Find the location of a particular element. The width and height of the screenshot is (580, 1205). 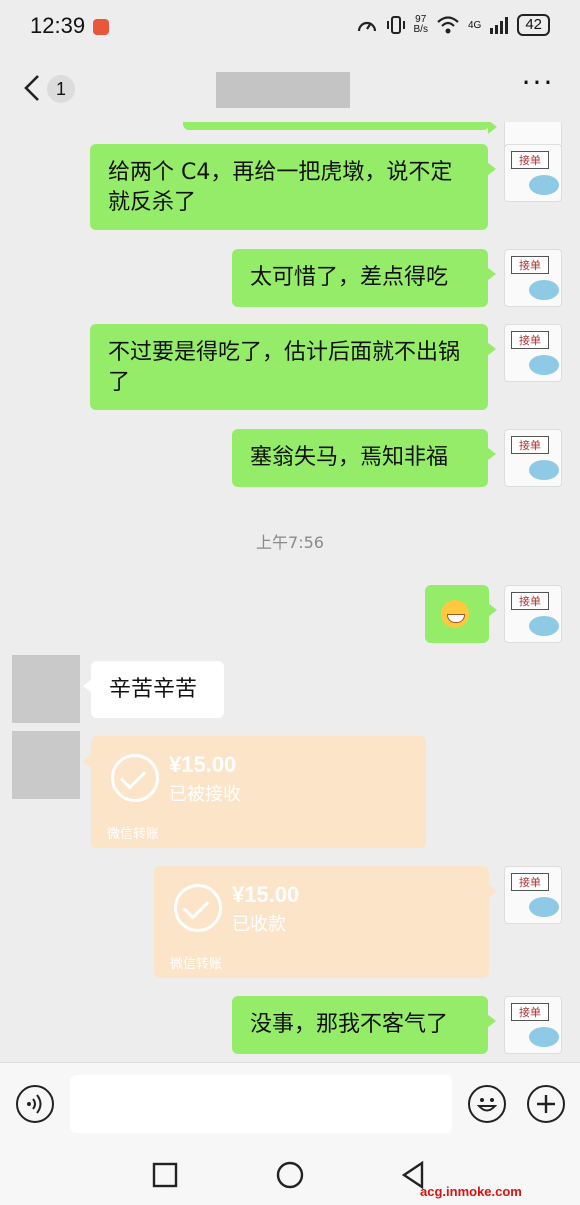

network-type: 4G is located at coordinates (474, 25).